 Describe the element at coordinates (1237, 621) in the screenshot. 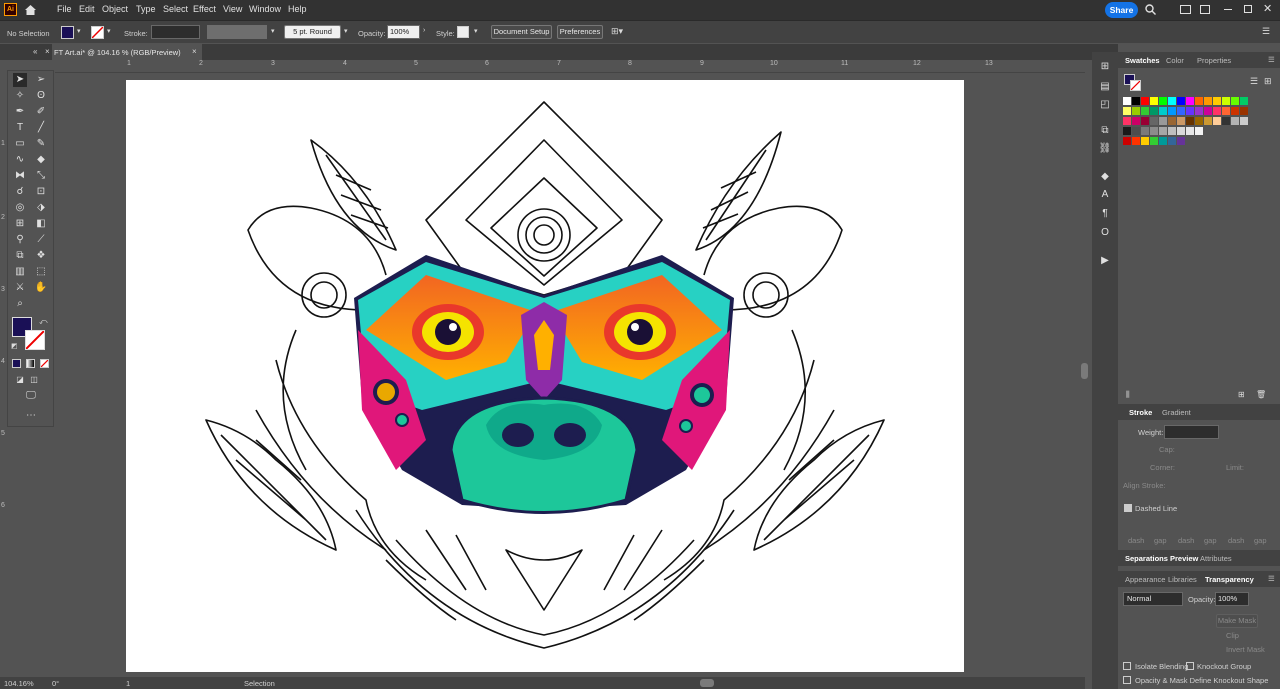

I see `make-mask-button: Make Mask` at that location.